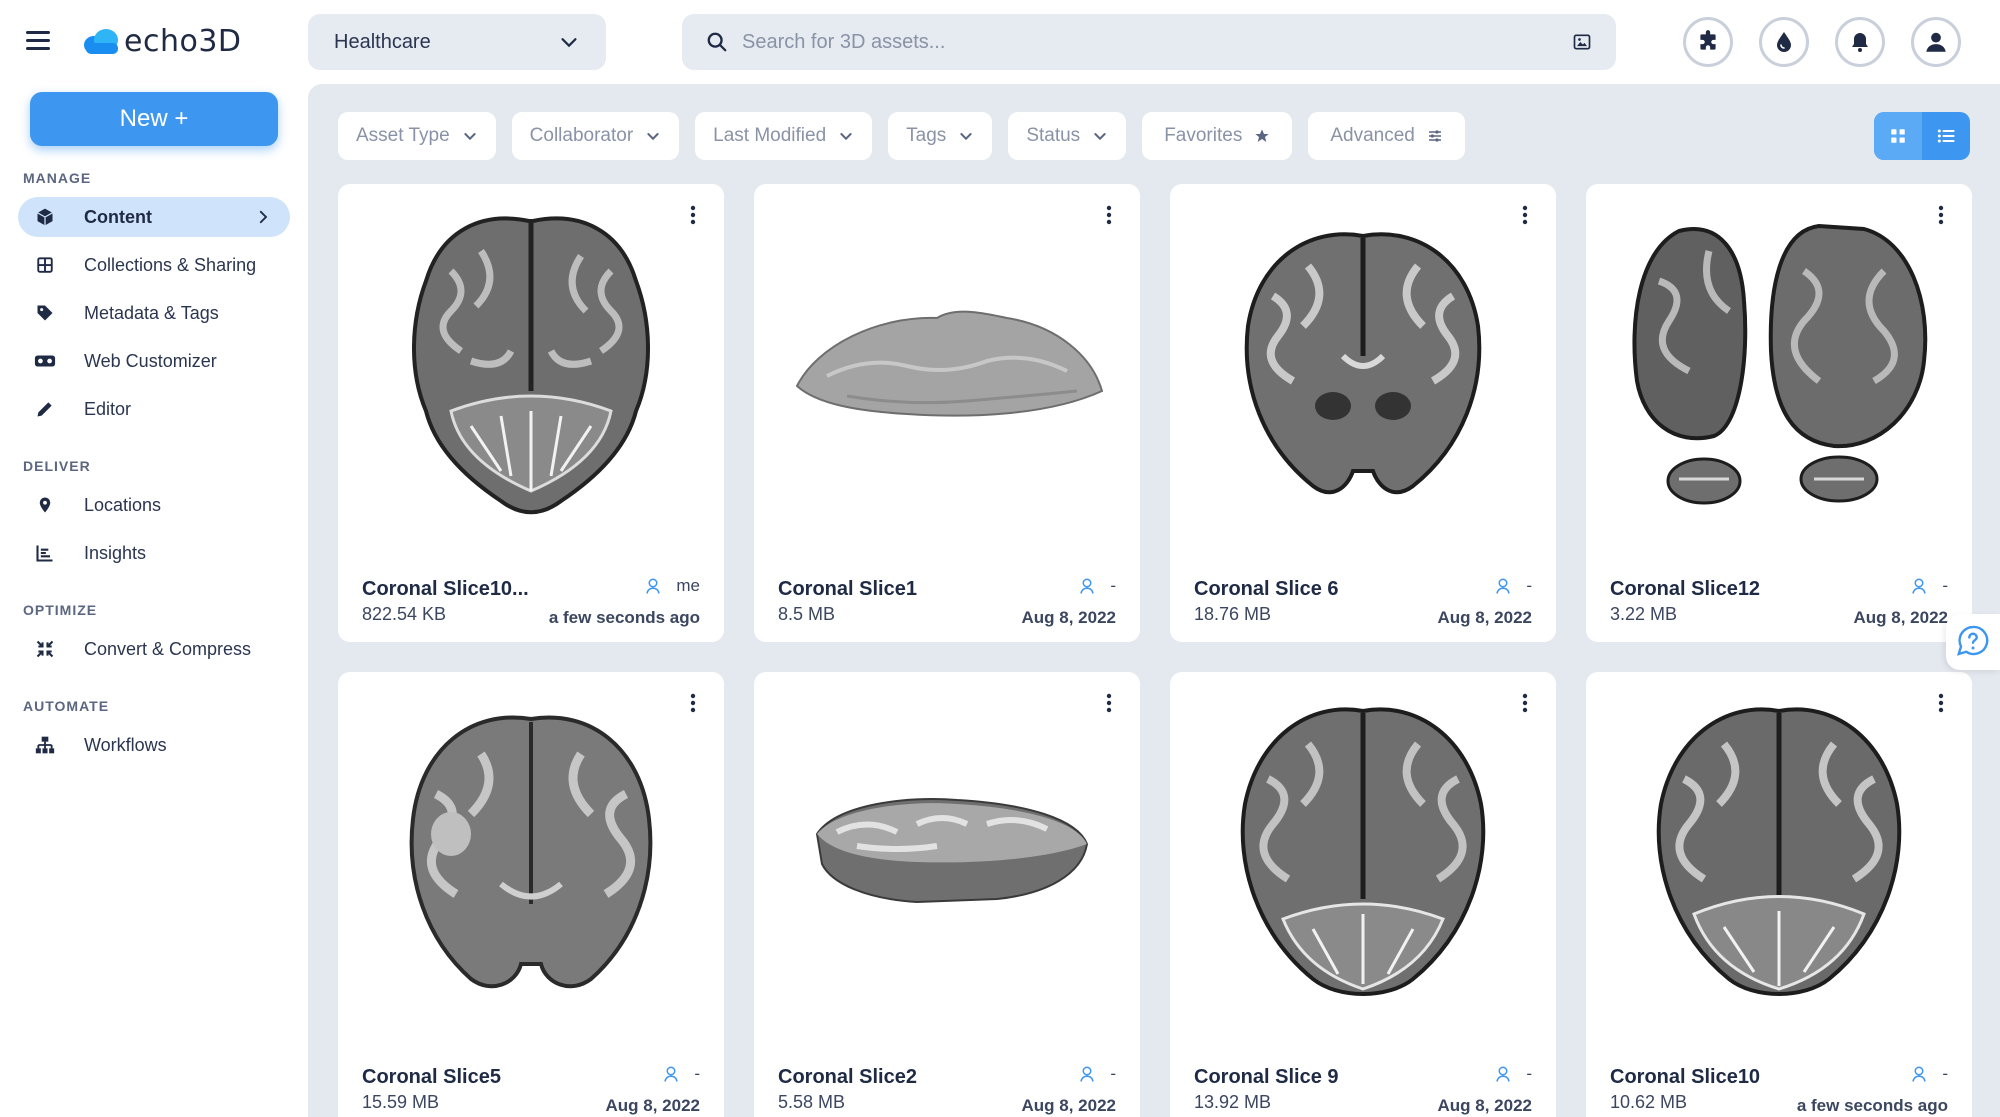  I want to click on asset-card: Coronal Slice5 15.59 MB - Aug 8, 2022, so click(531, 894).